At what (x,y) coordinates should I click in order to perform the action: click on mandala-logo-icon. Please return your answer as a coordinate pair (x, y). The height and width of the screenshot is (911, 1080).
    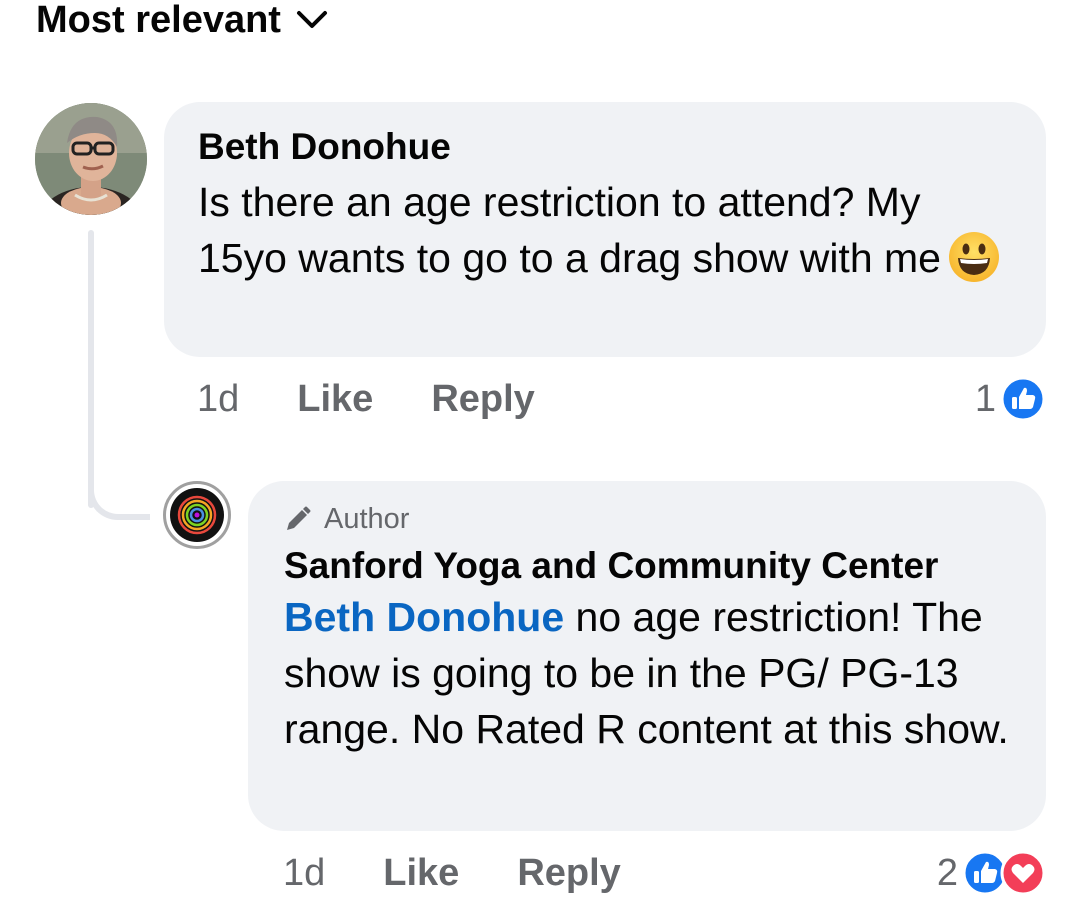
    Looking at the image, I should click on (197, 515).